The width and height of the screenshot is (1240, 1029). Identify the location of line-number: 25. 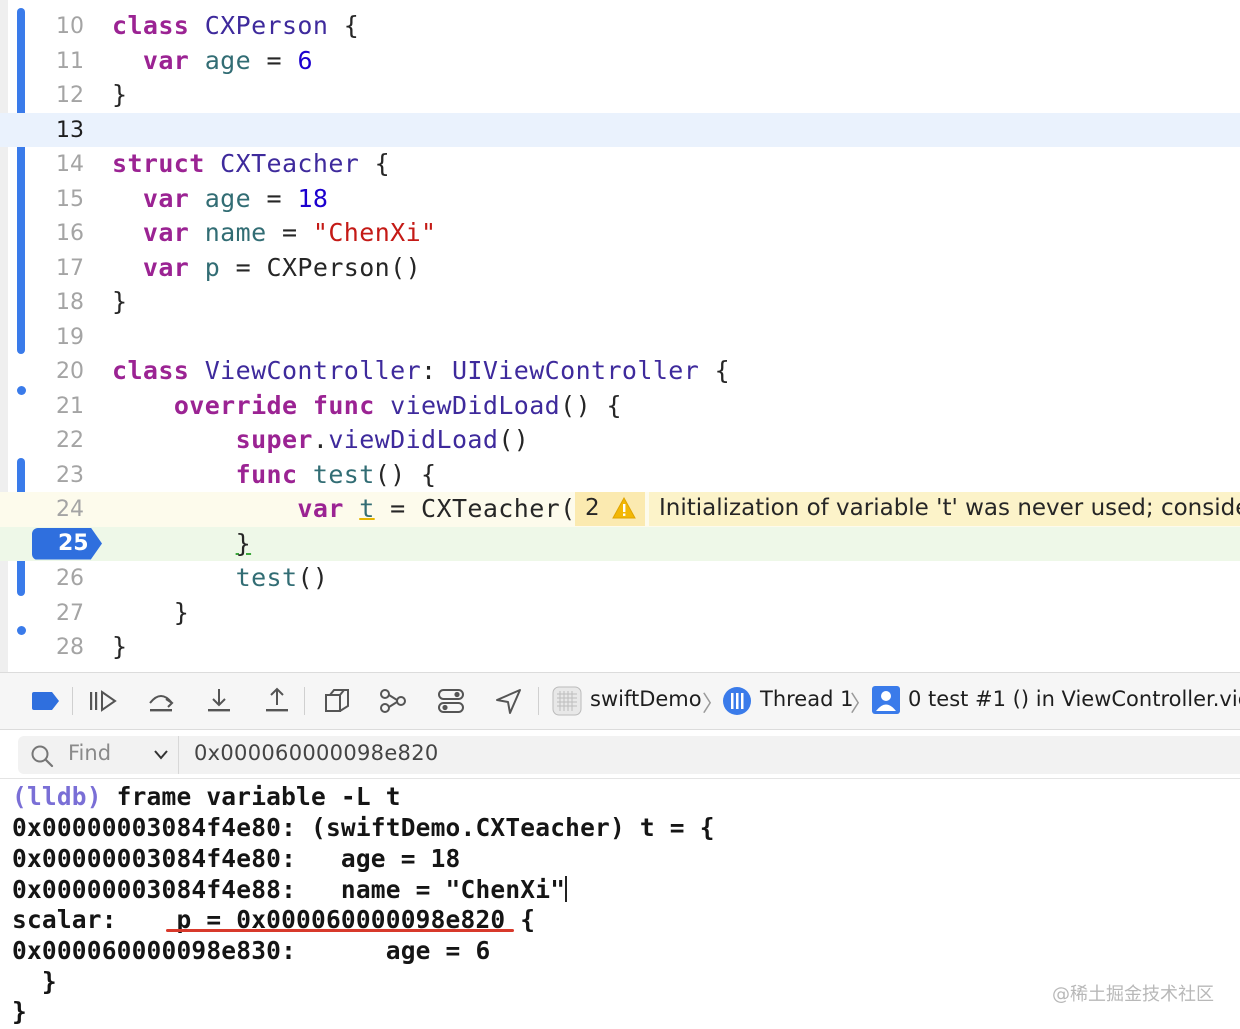
(73, 543).